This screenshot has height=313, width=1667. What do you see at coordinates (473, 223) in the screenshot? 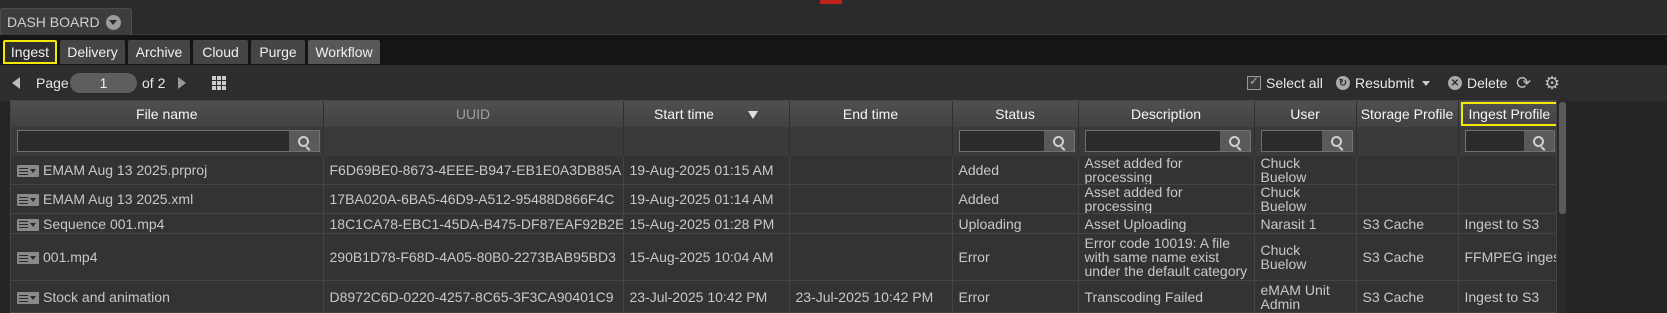
I see `cell-uuid: 18C1CA78-EBC1-45DA-B475-DF87EAF92B2E` at bounding box center [473, 223].